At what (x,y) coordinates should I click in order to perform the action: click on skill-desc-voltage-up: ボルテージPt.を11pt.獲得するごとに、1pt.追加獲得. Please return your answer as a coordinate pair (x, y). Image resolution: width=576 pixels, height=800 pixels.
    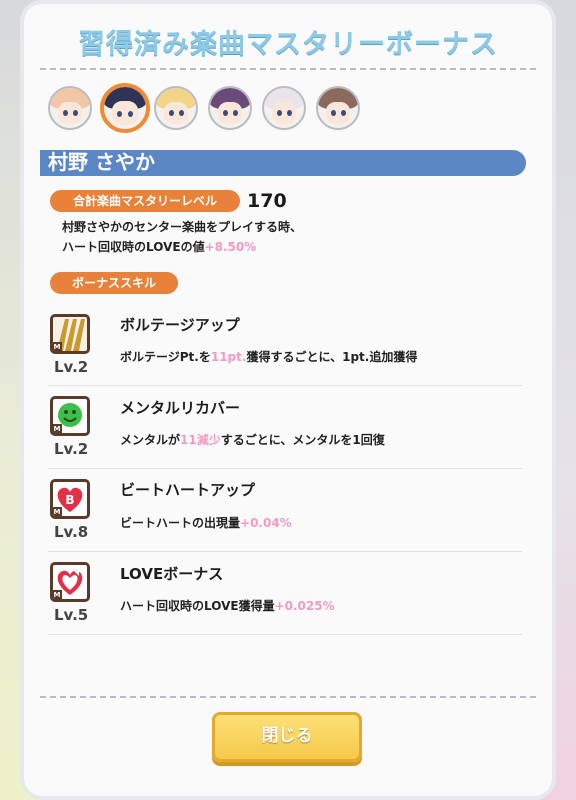
    Looking at the image, I should click on (269, 357).